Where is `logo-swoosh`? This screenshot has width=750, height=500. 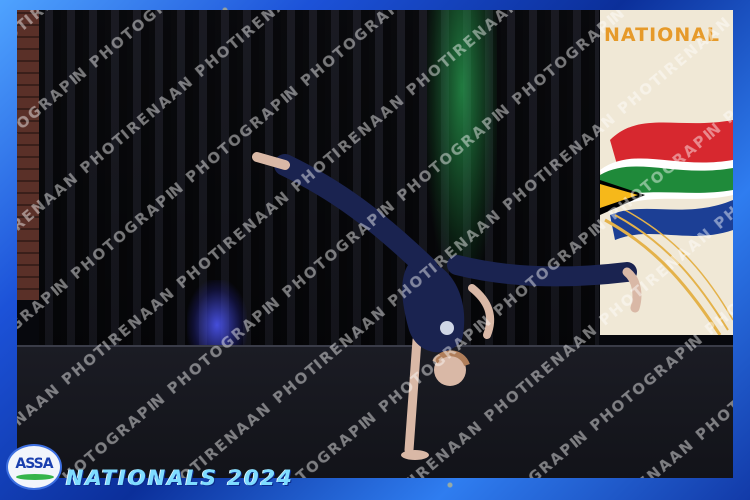 logo-swoosh is located at coordinates (35, 477).